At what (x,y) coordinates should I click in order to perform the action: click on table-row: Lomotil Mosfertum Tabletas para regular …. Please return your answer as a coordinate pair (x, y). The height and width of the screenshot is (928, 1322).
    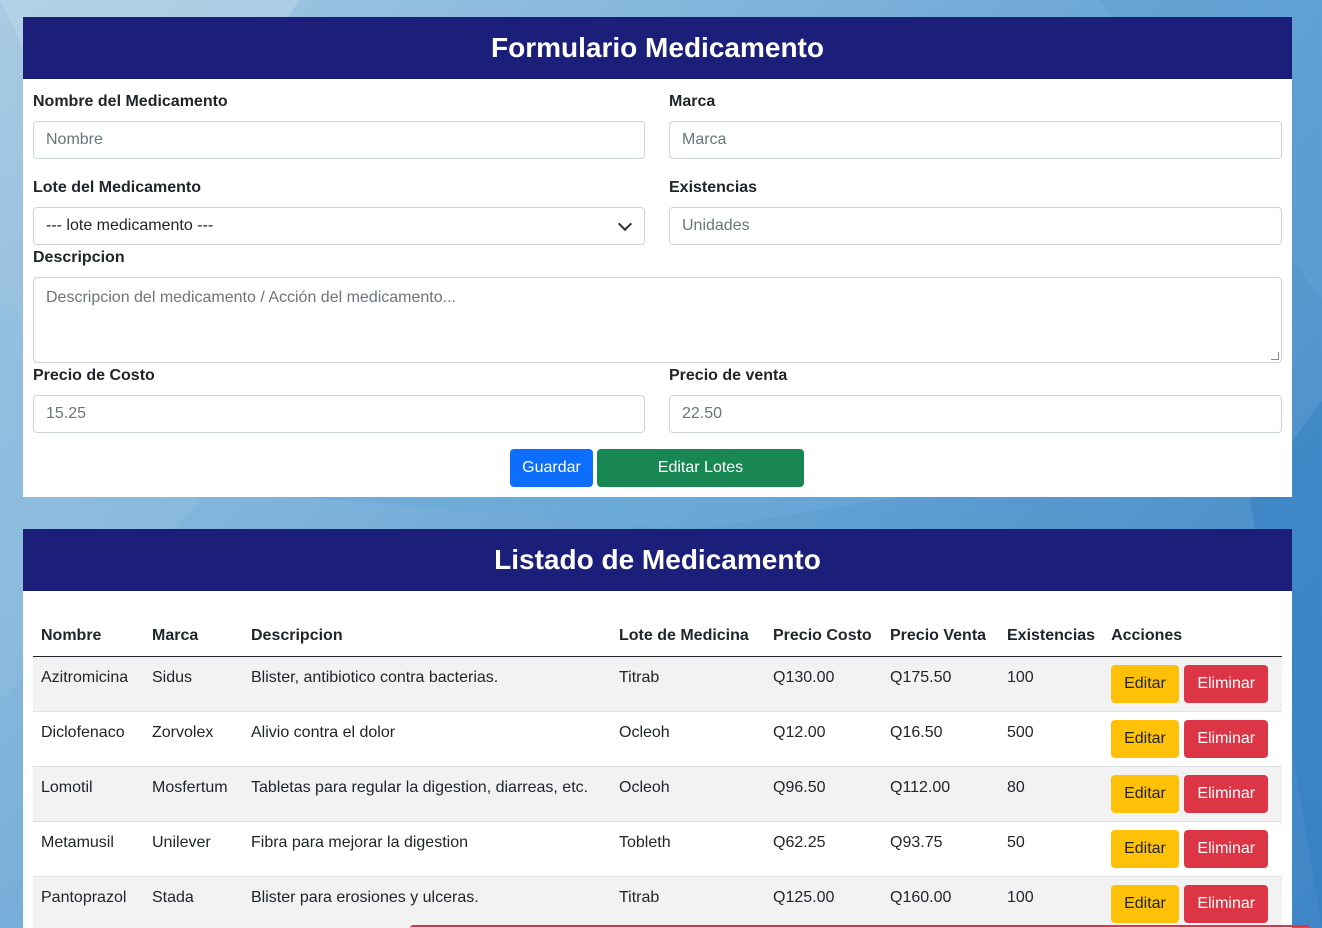
    Looking at the image, I should click on (657, 794).